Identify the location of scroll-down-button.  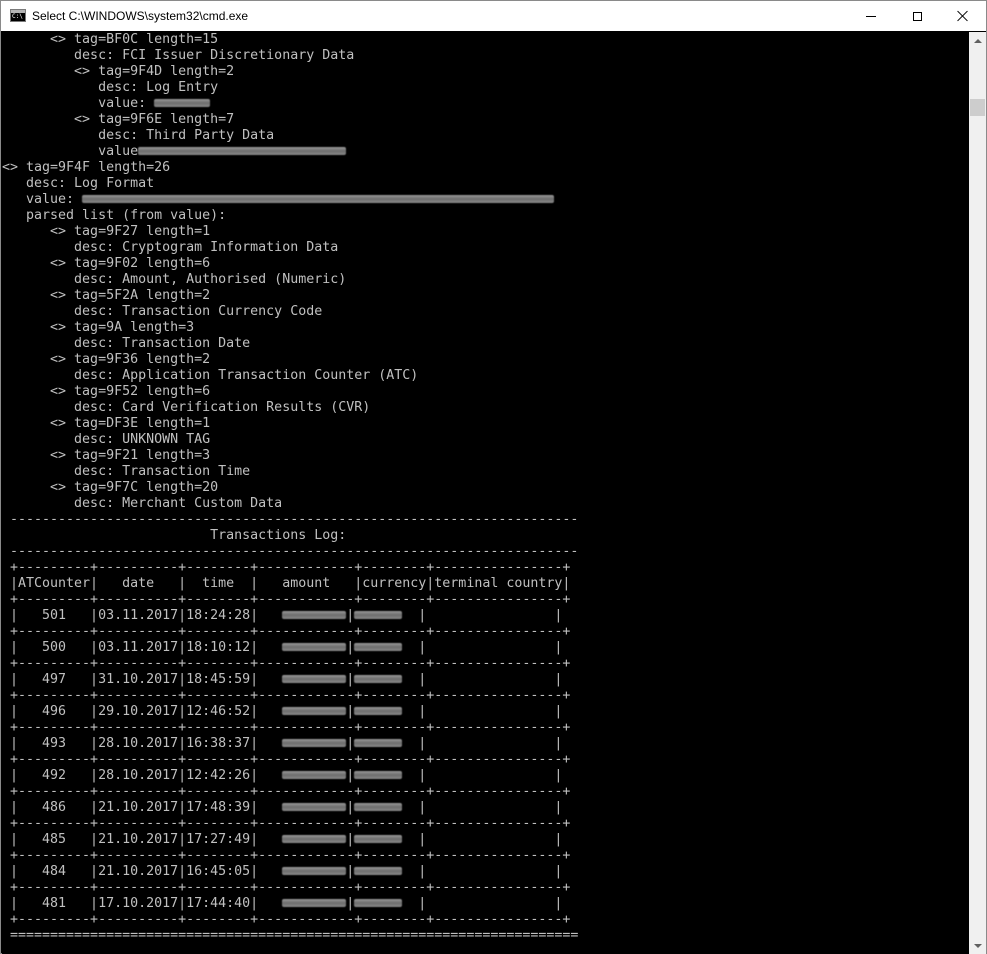
(977, 945).